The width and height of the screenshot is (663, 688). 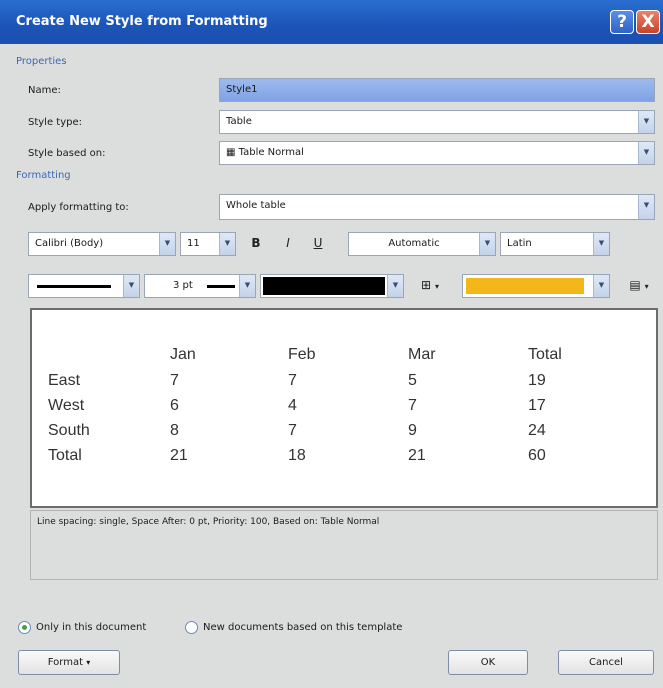 What do you see at coordinates (606, 662) in the screenshot?
I see `cancel-button: Cancel` at bounding box center [606, 662].